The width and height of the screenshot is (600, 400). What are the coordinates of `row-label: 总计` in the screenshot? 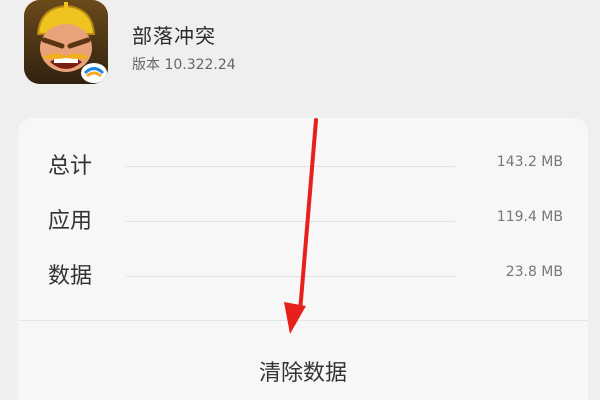 It's located at (70, 166).